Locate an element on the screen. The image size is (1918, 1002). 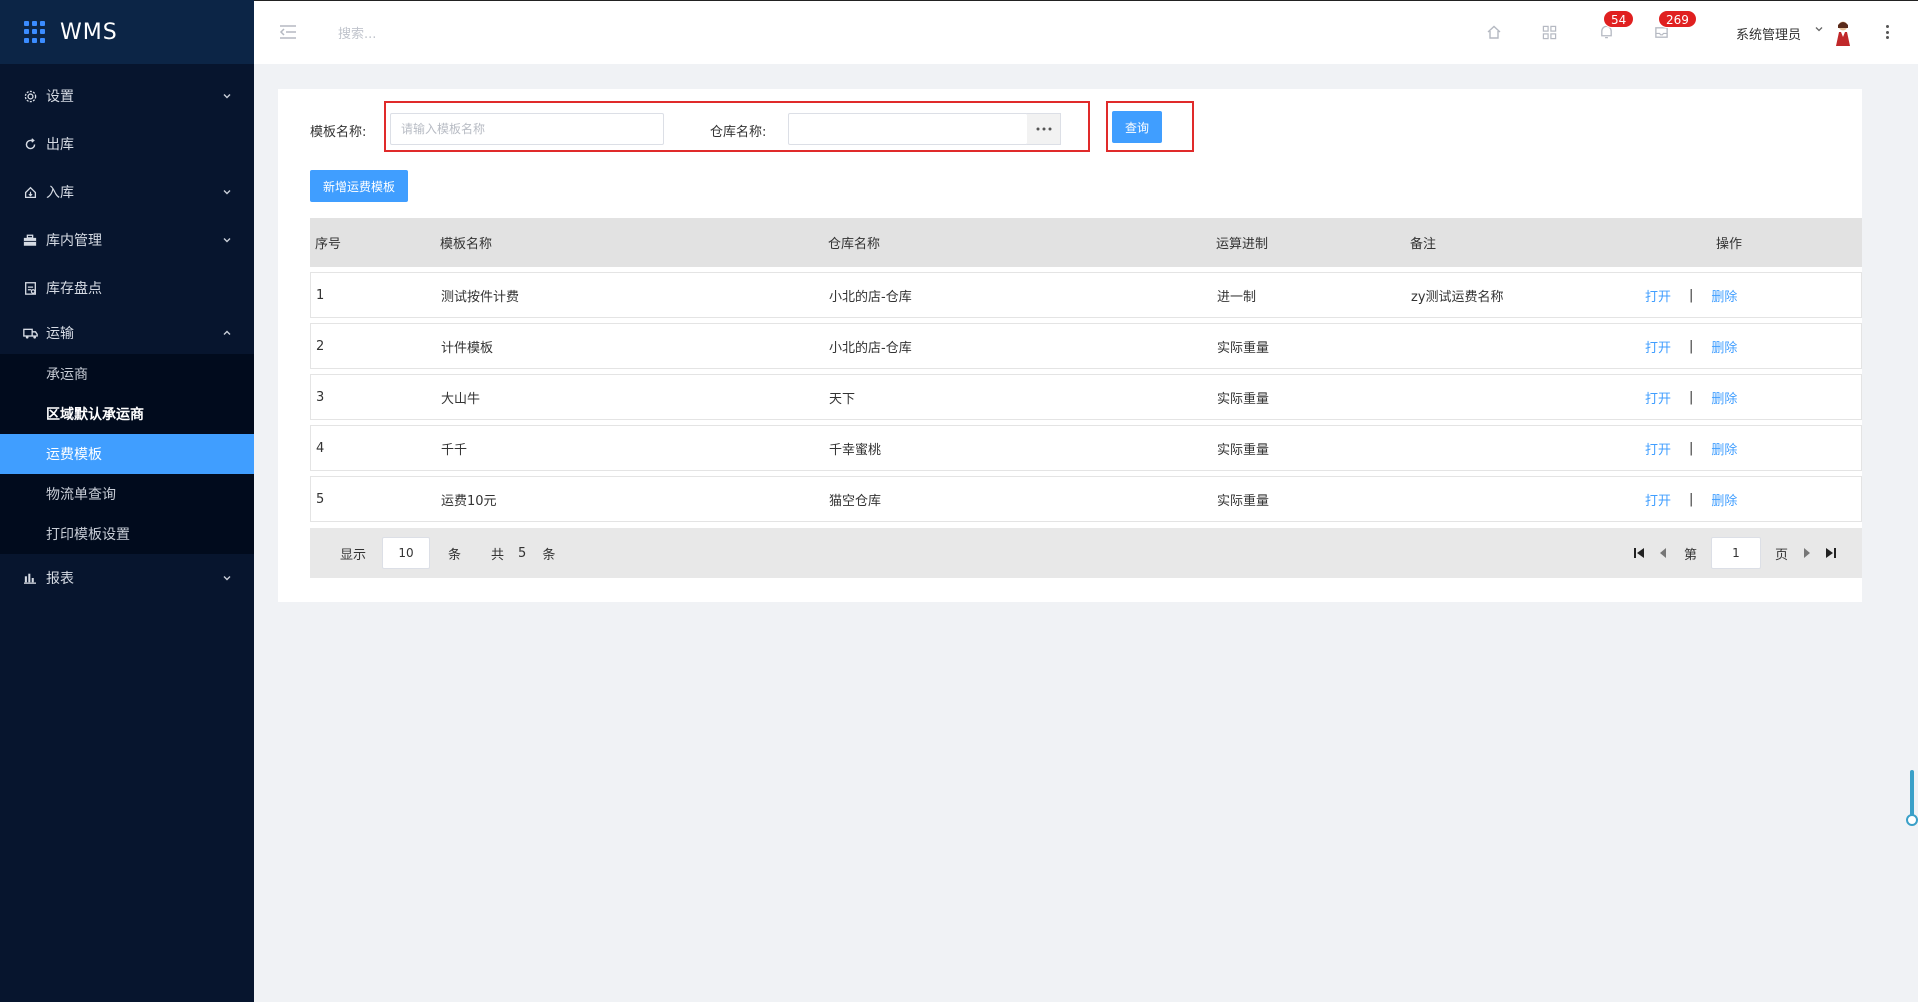
sidebar-item-freight-template: 运费模板 is located at coordinates (127, 454).